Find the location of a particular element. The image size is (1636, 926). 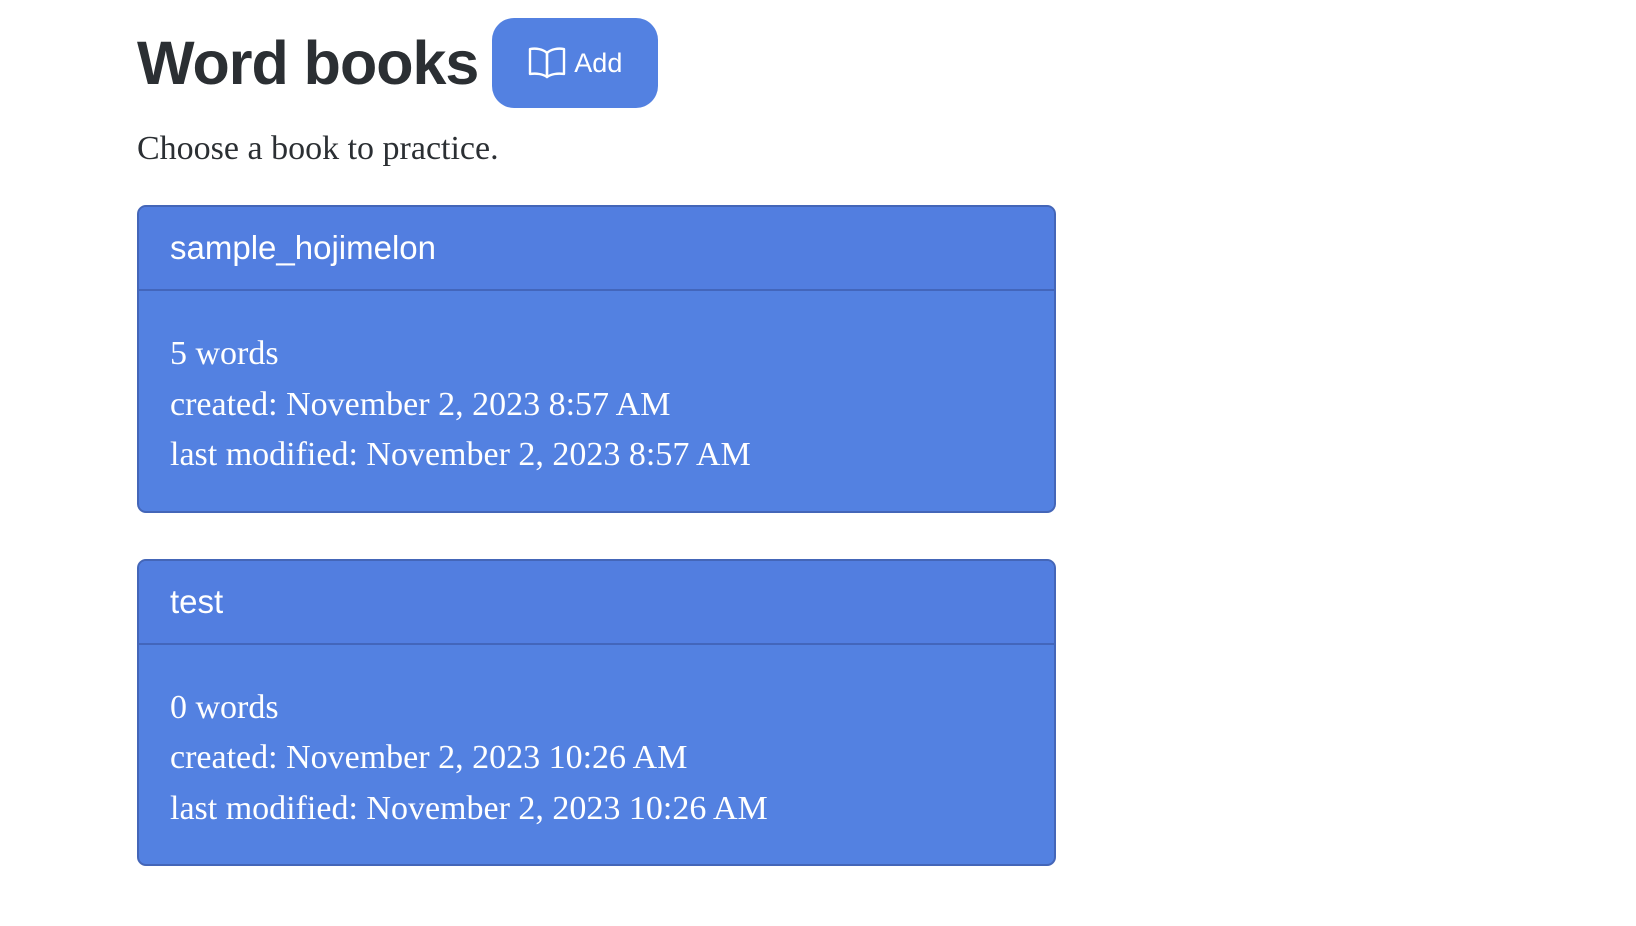

book-word-count: 5 words is located at coordinates (224, 353).